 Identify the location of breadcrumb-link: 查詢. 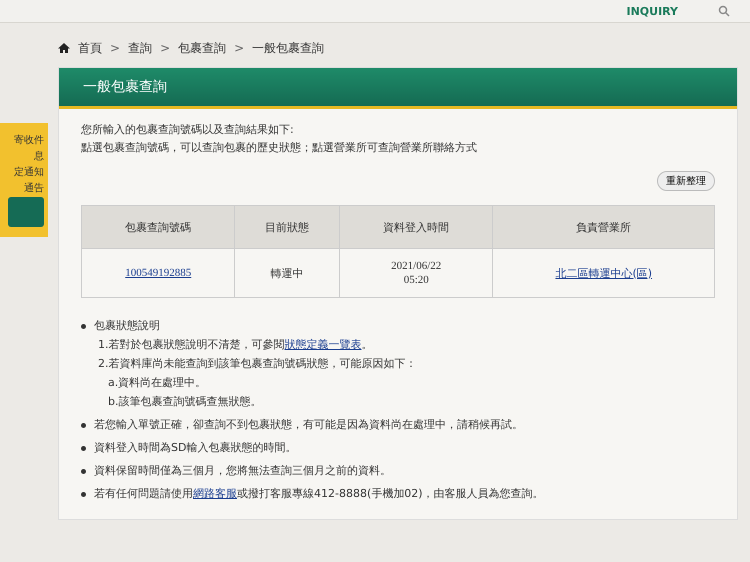
(140, 48).